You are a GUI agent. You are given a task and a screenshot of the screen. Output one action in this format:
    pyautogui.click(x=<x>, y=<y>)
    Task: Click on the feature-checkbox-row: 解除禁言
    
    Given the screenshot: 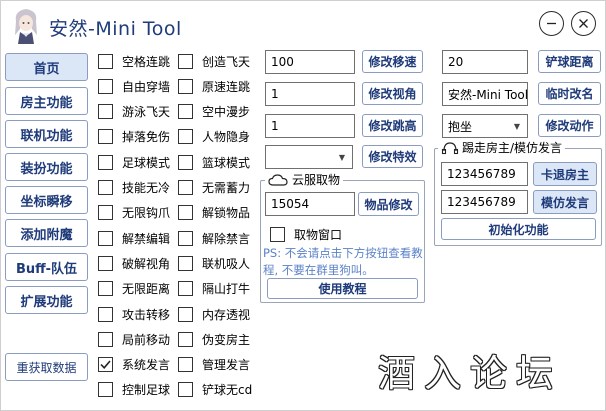 What is the action you would take?
    pyautogui.click(x=214, y=238)
    